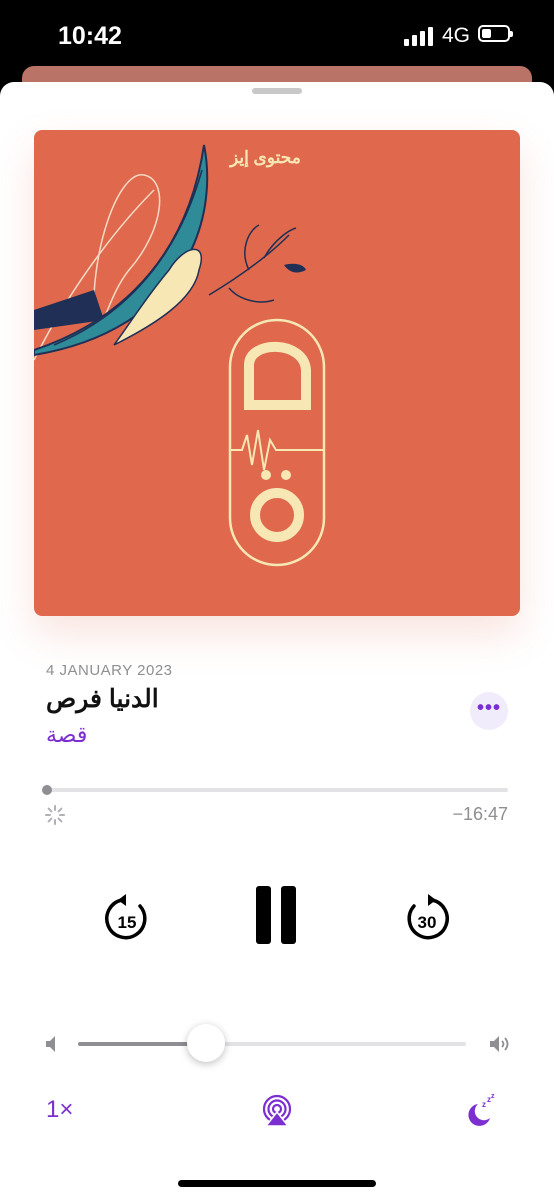  What do you see at coordinates (277, 91) in the screenshot?
I see `sheet-grabber` at bounding box center [277, 91].